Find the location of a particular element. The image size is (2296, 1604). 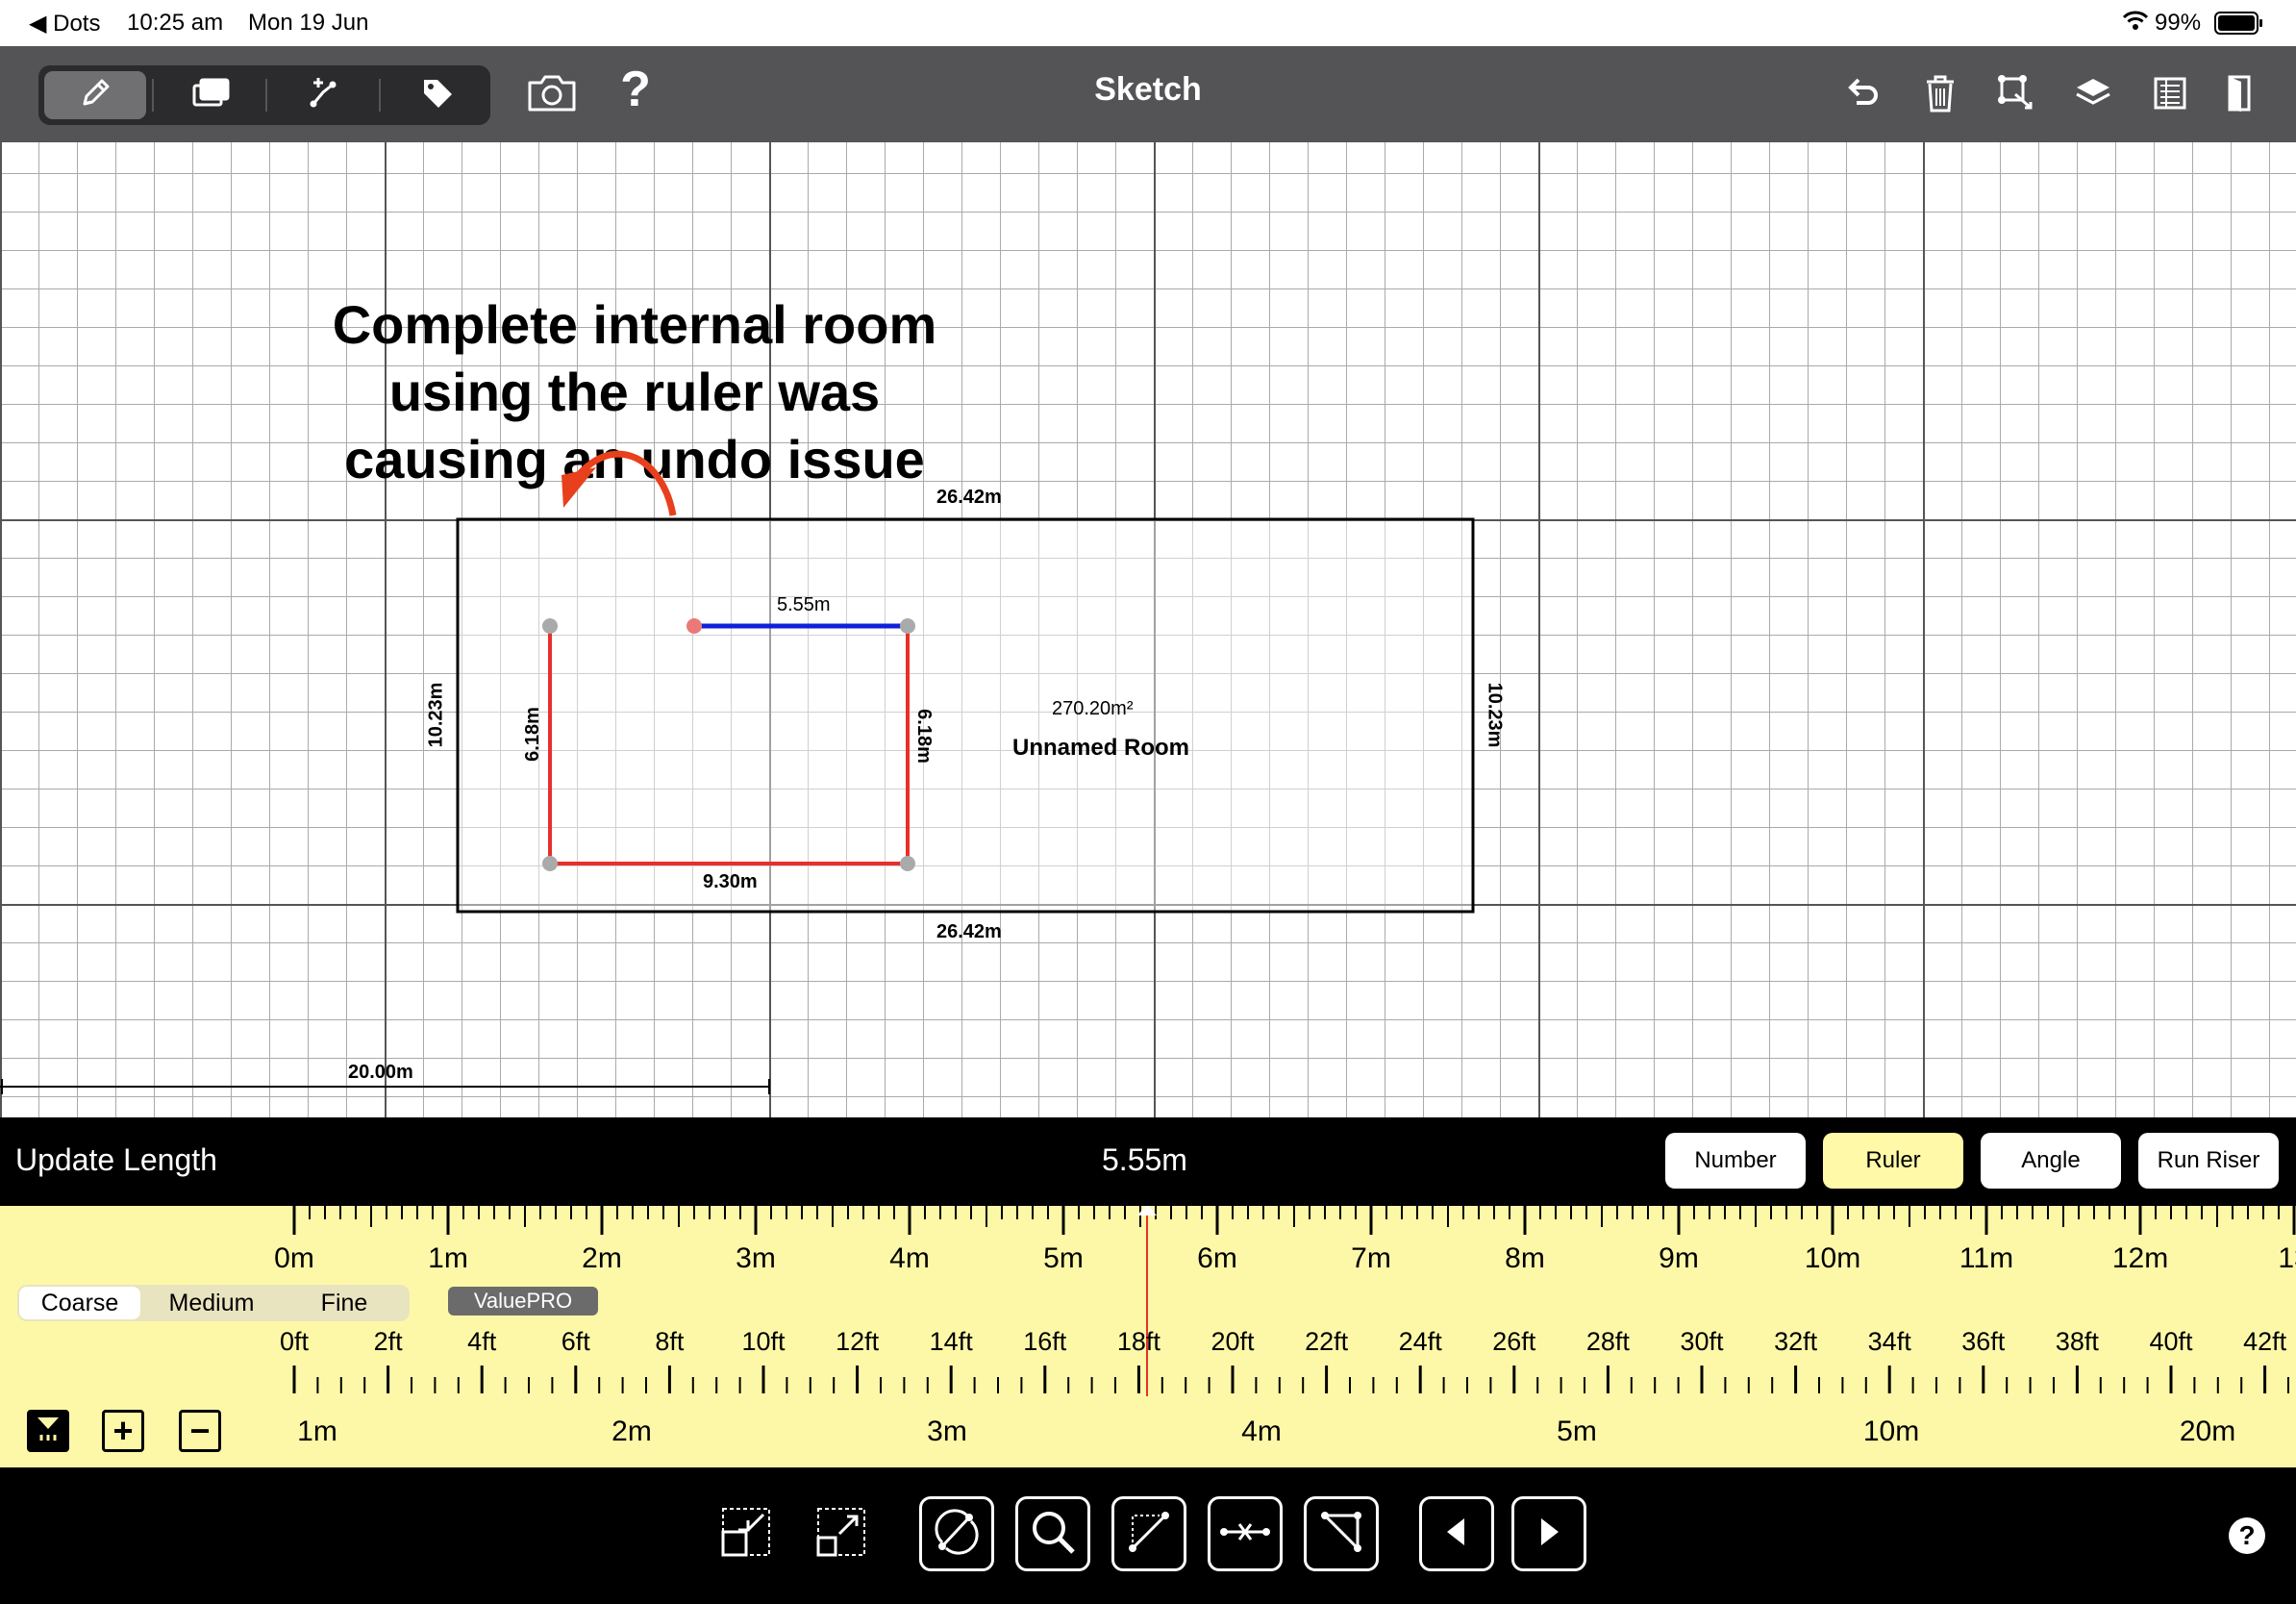

number-mode-button: Number is located at coordinates (1735, 1161).